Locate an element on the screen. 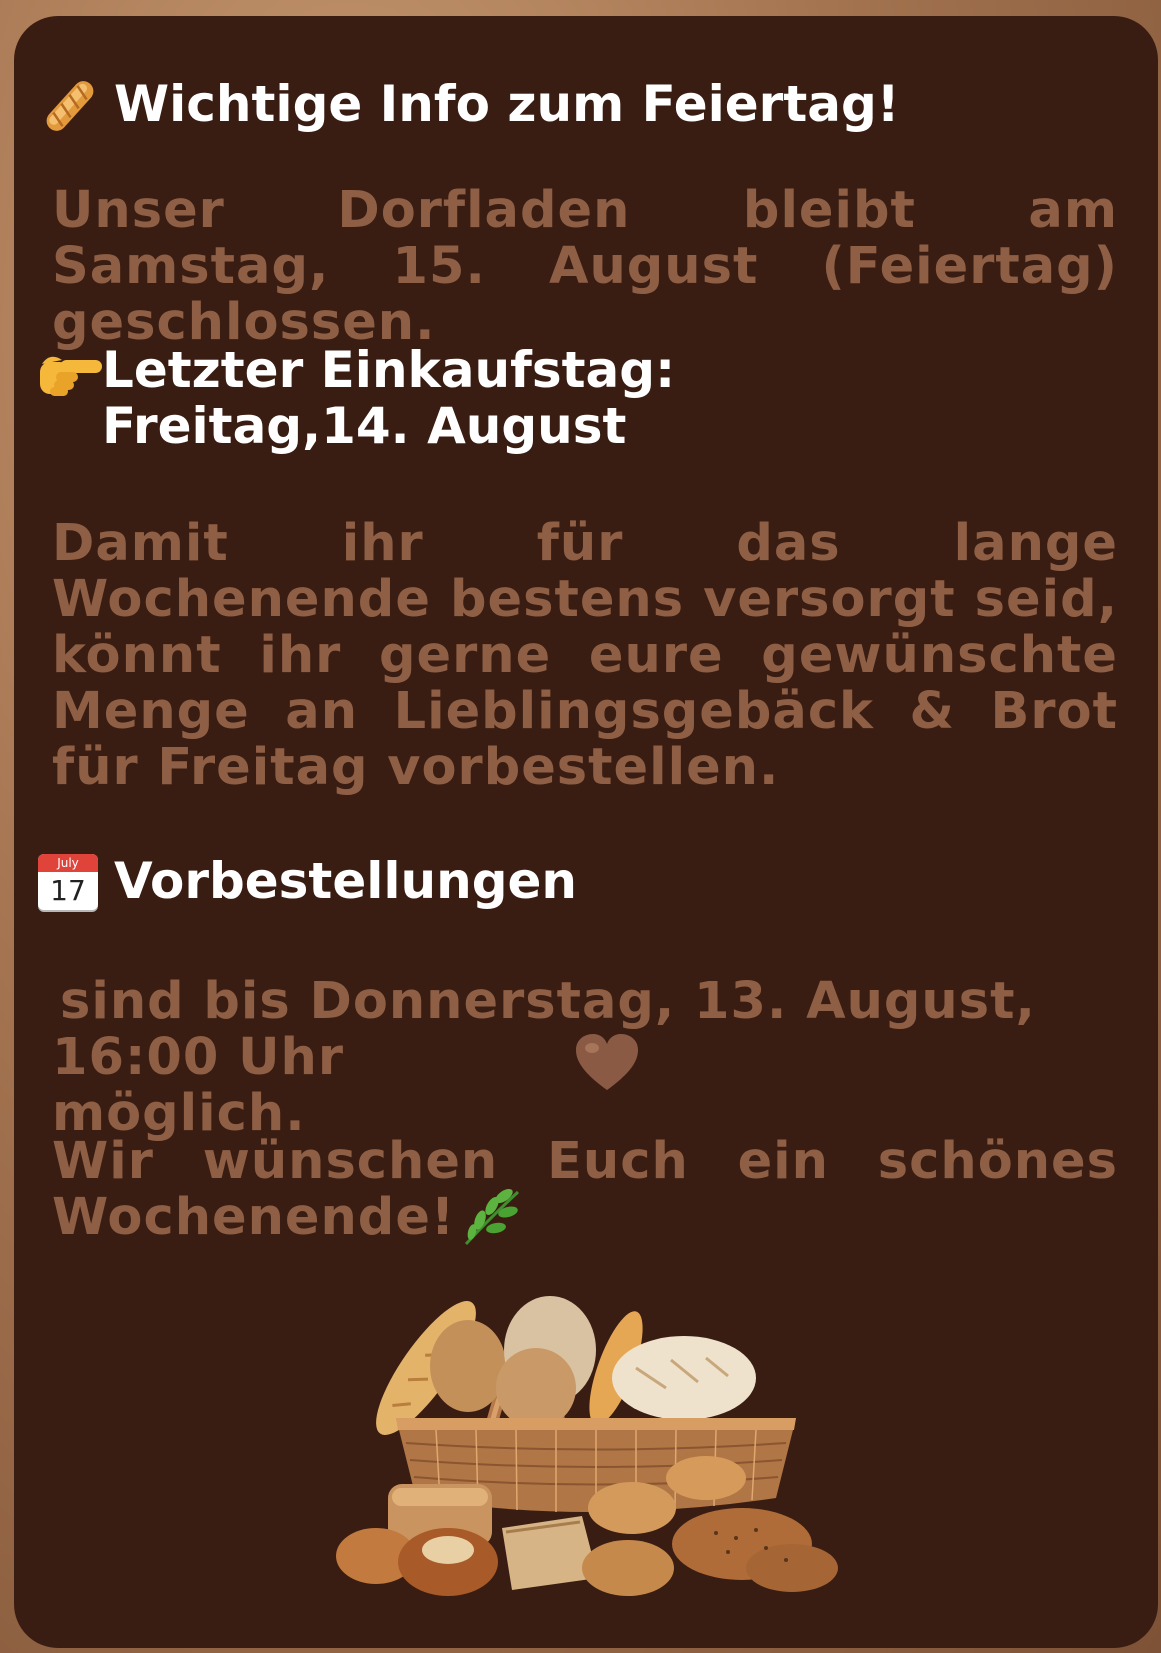 The image size is (1161, 1653). preorder-heading: Vorbestellungen is located at coordinates (346, 881).